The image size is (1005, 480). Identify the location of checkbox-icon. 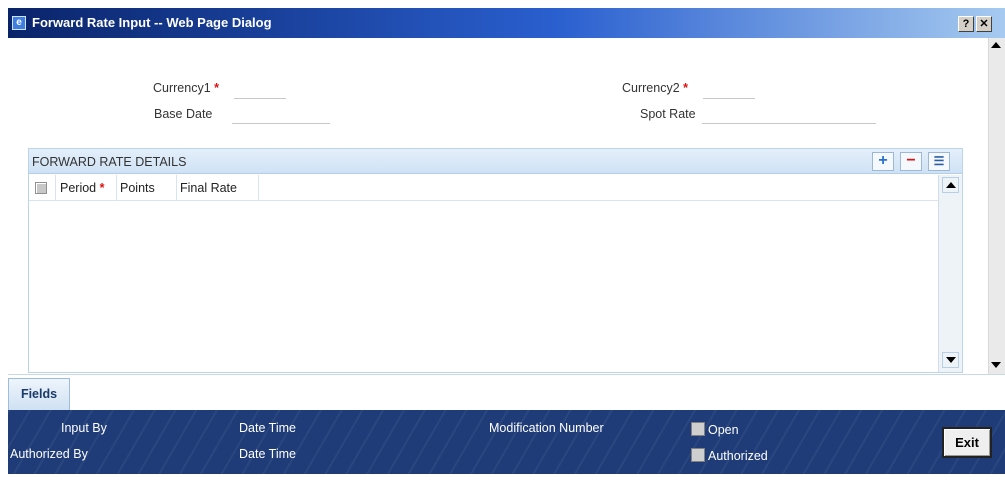
(41, 187).